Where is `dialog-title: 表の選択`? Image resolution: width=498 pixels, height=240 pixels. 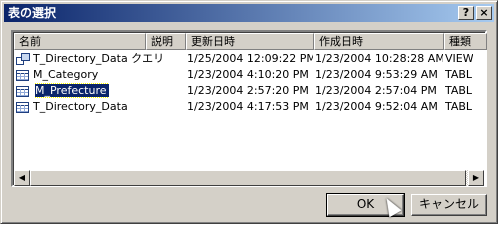
dialog-title: 表の選択 is located at coordinates (32, 13).